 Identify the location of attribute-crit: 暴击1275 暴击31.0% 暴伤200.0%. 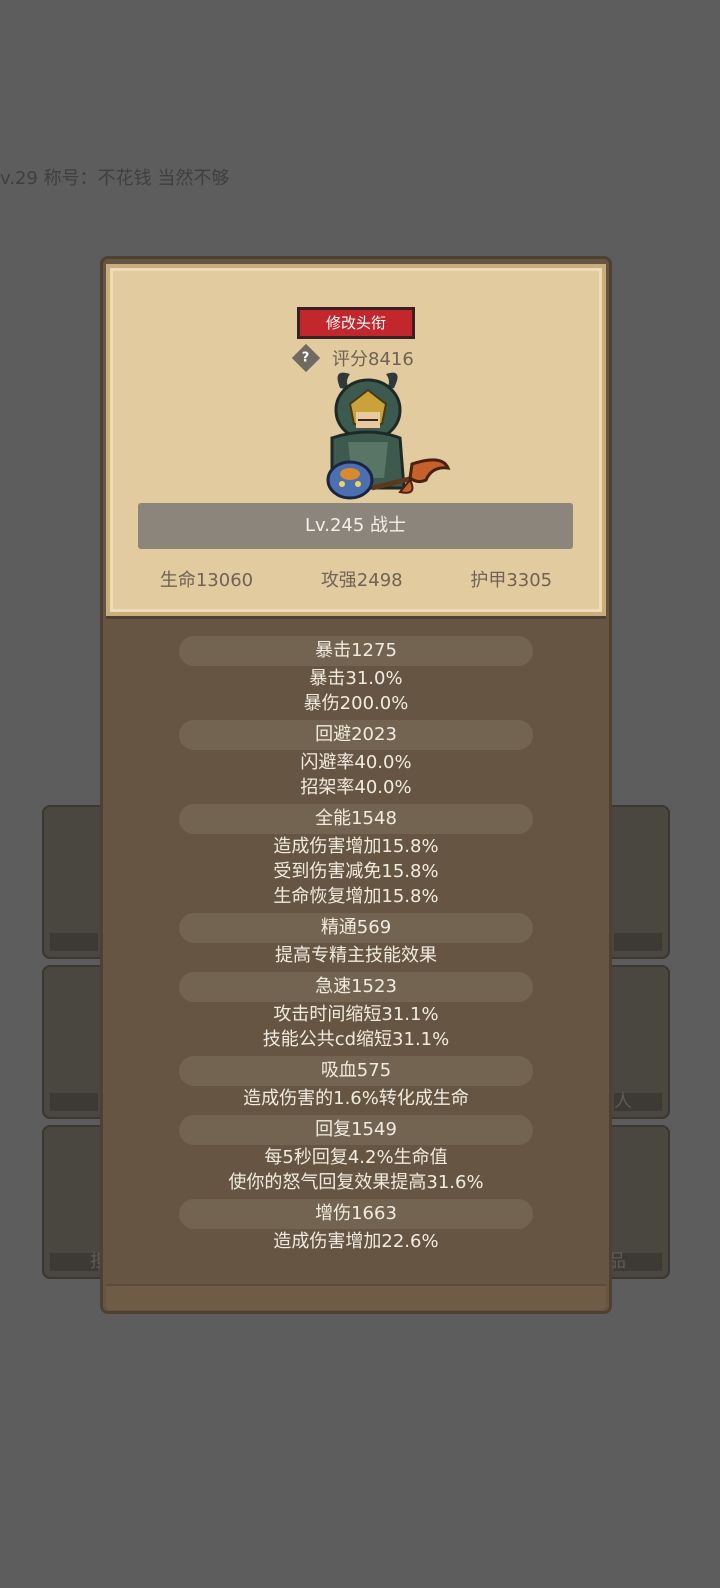
(356, 676).